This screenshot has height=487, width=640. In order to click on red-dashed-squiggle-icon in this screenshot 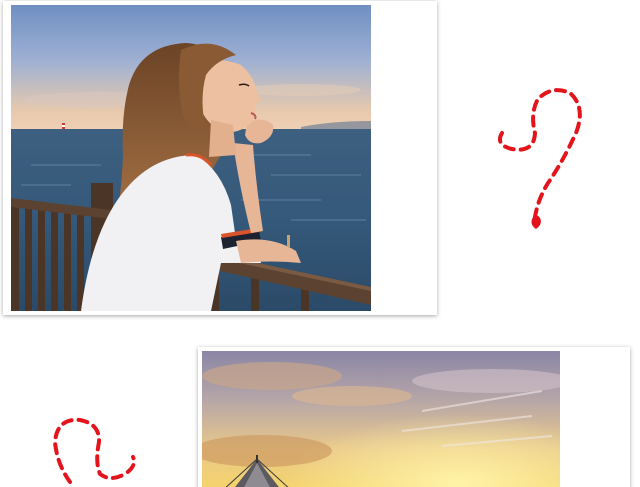, I will do `click(95, 449)`.